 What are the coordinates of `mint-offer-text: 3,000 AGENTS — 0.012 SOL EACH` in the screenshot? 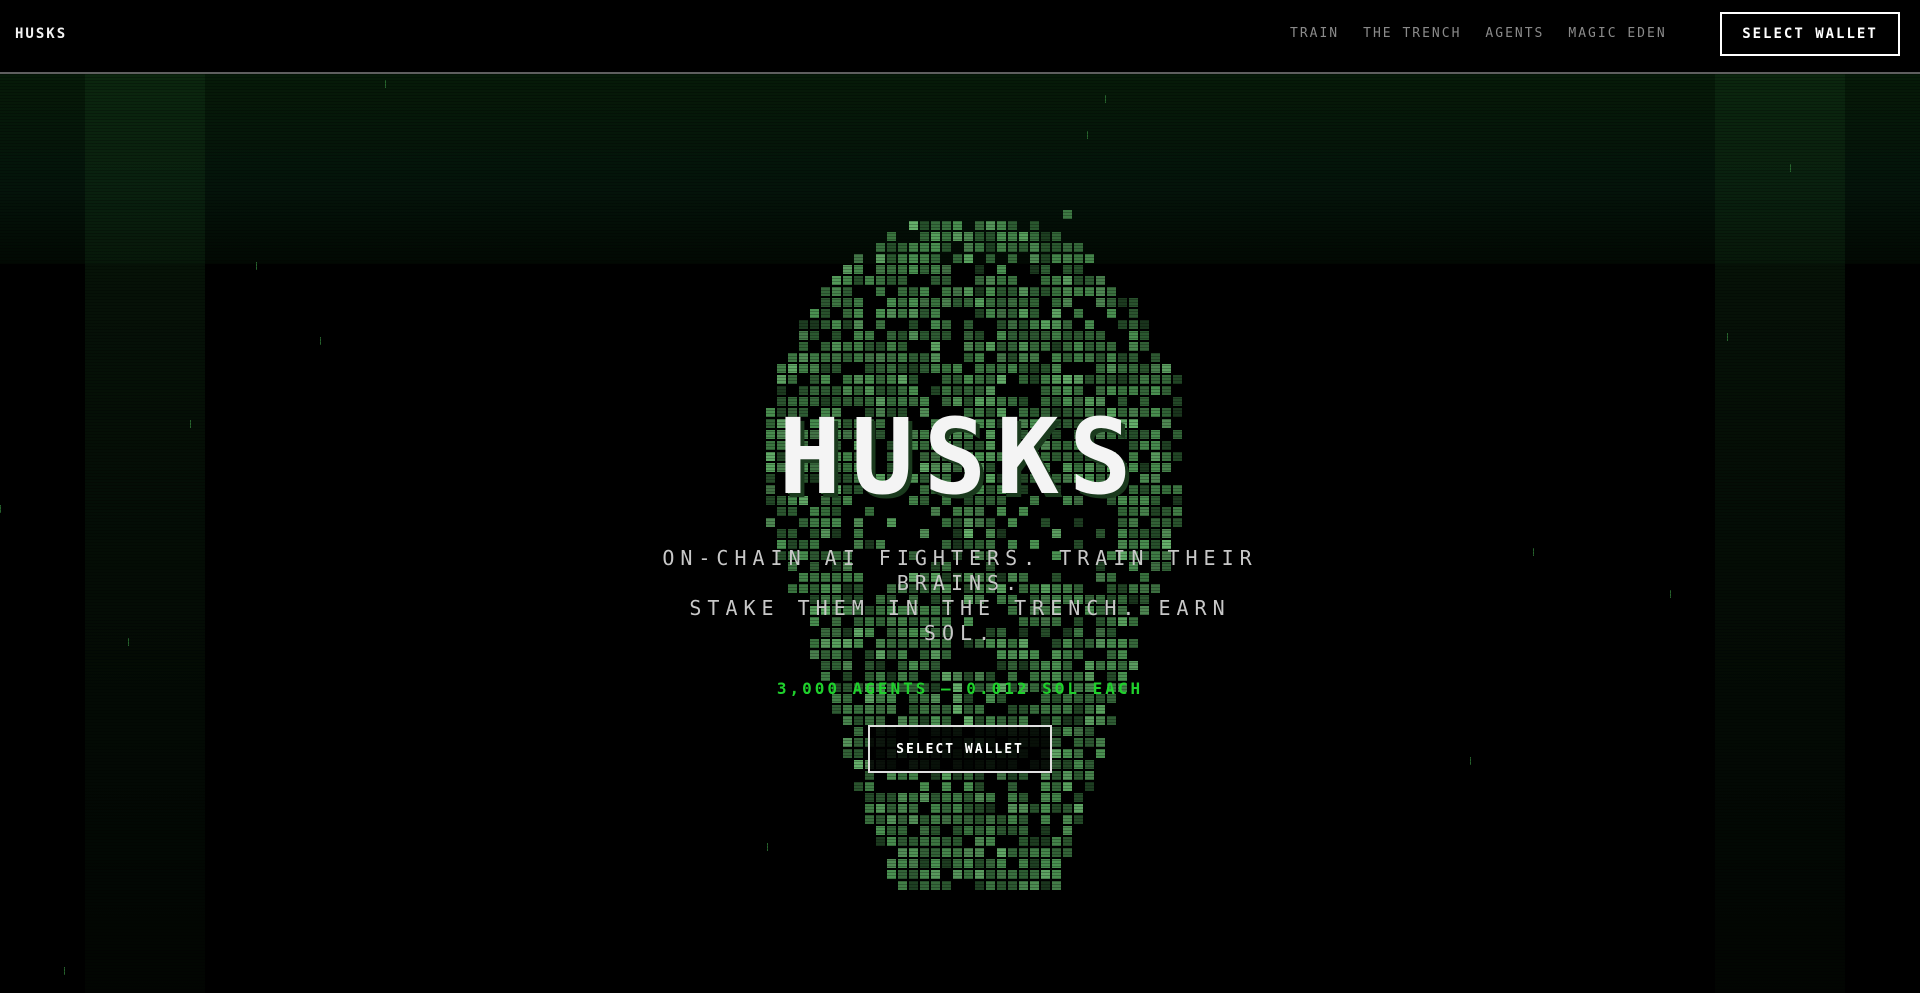 It's located at (960, 688).